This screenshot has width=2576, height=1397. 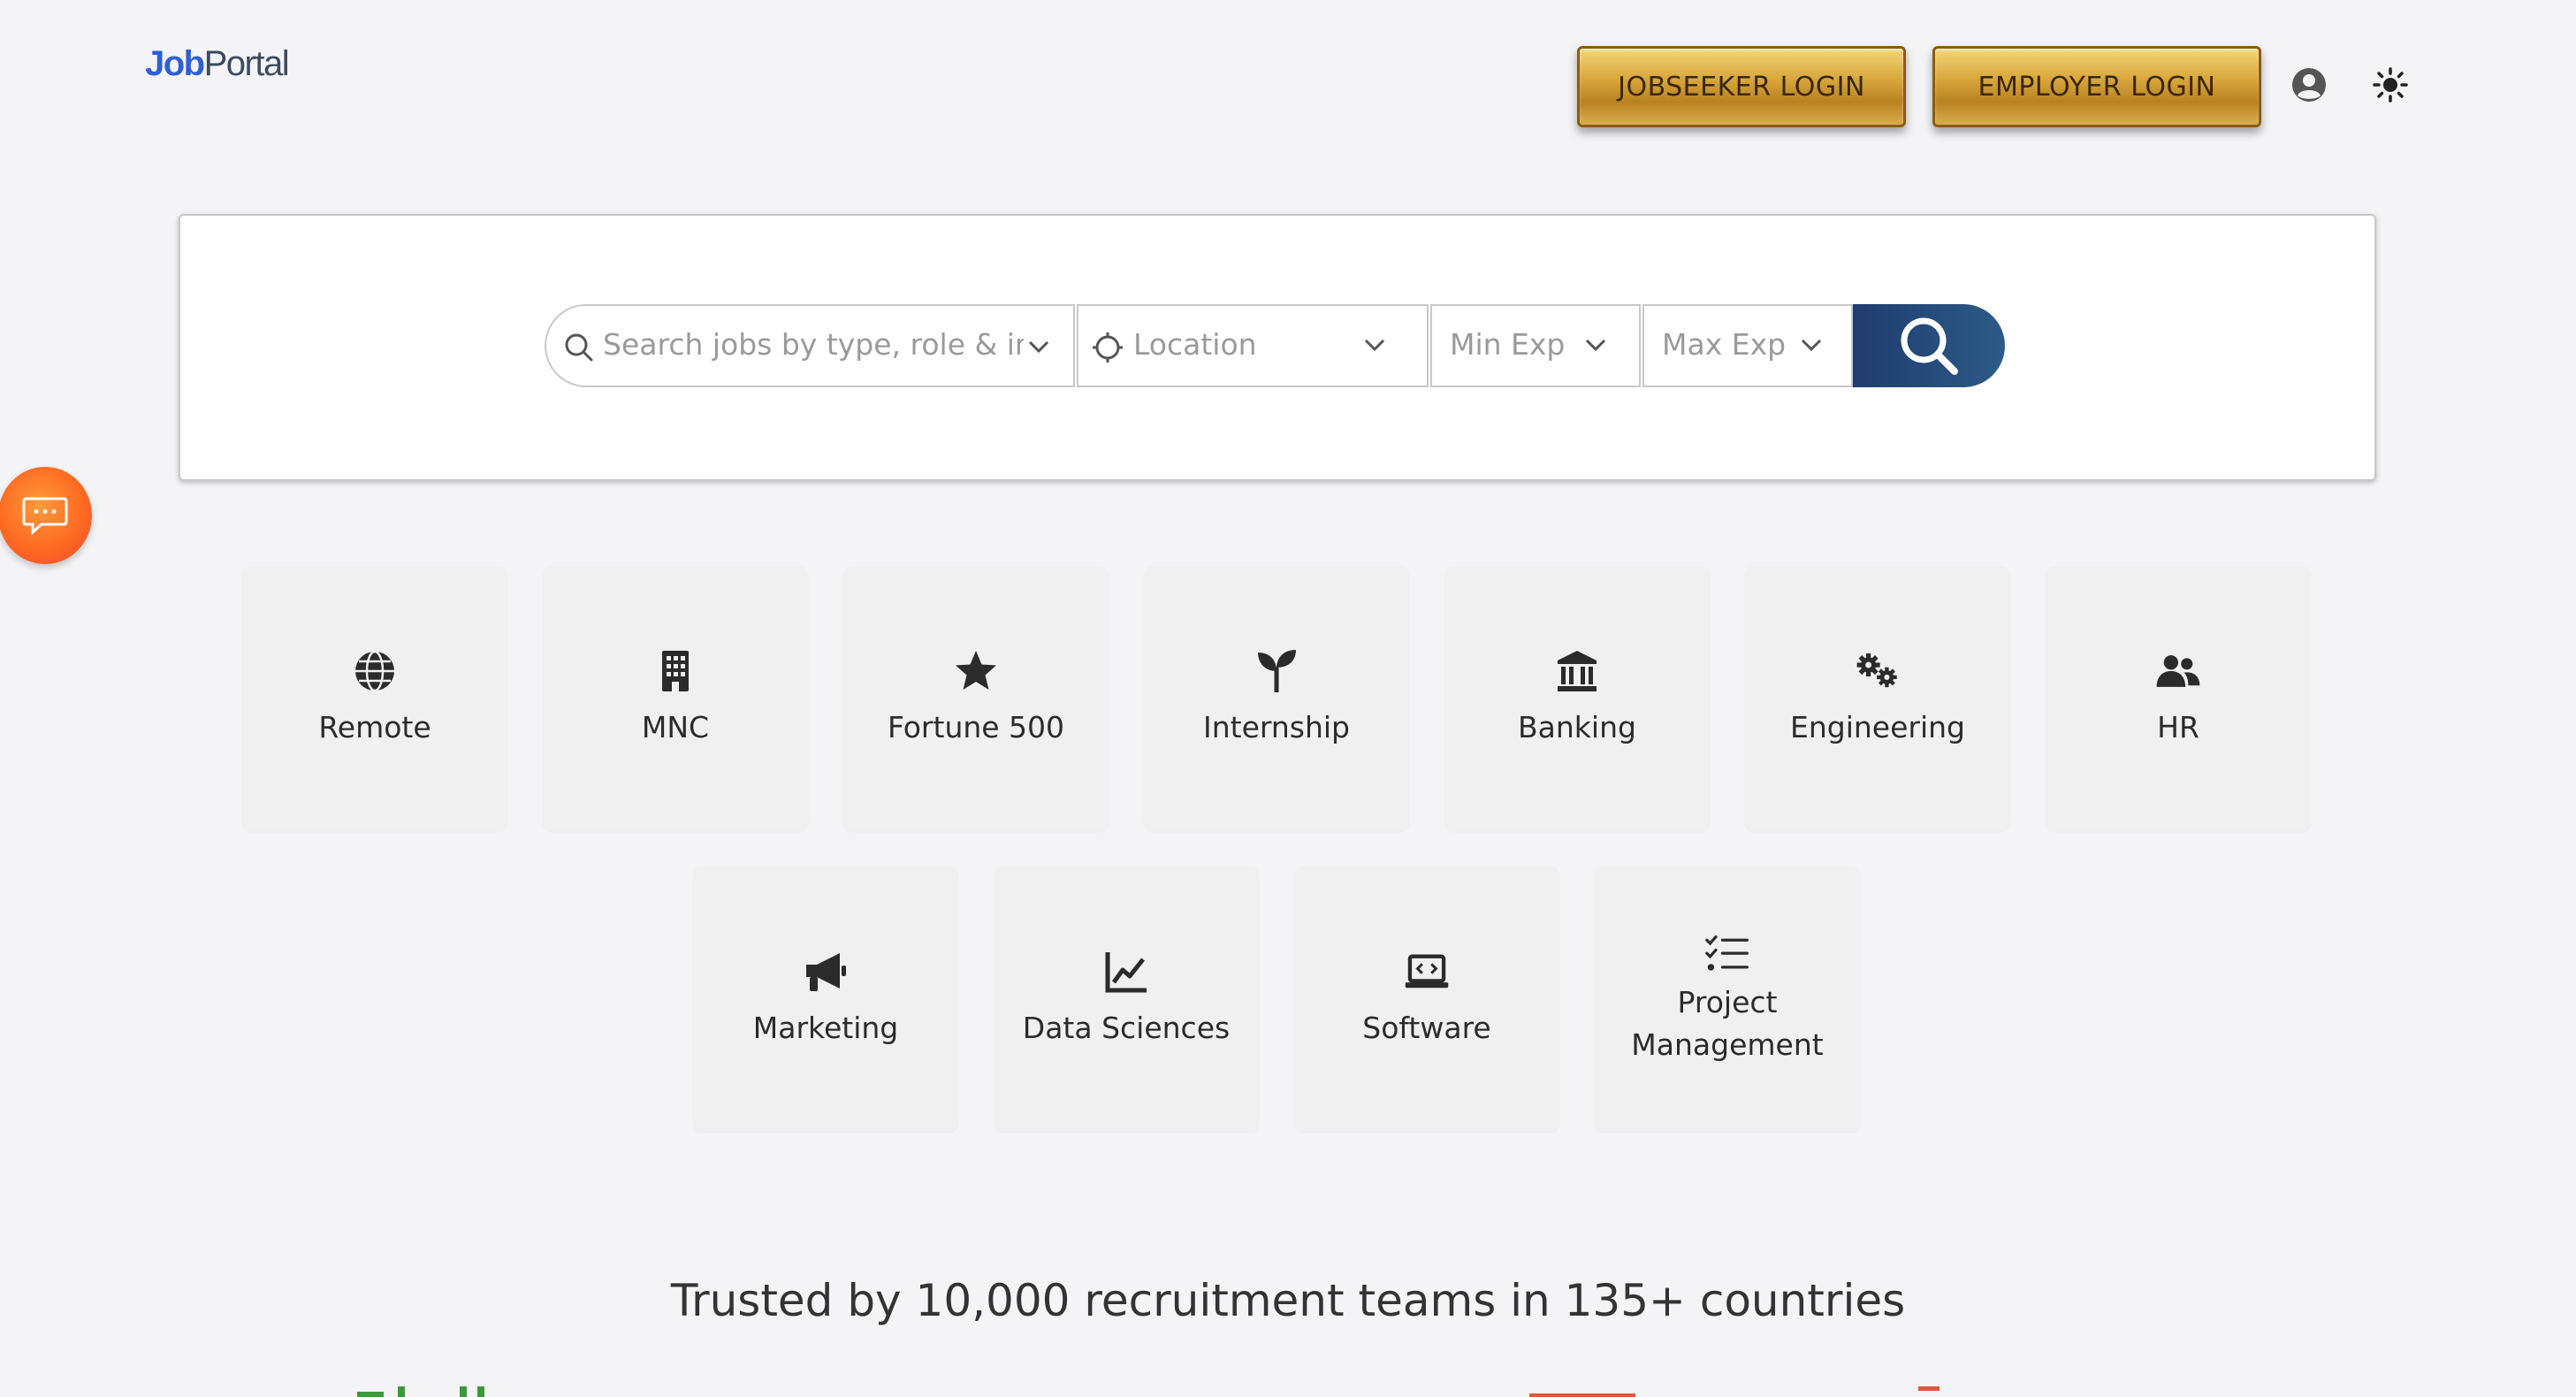 I want to click on megaphone-icon, so click(x=826, y=972).